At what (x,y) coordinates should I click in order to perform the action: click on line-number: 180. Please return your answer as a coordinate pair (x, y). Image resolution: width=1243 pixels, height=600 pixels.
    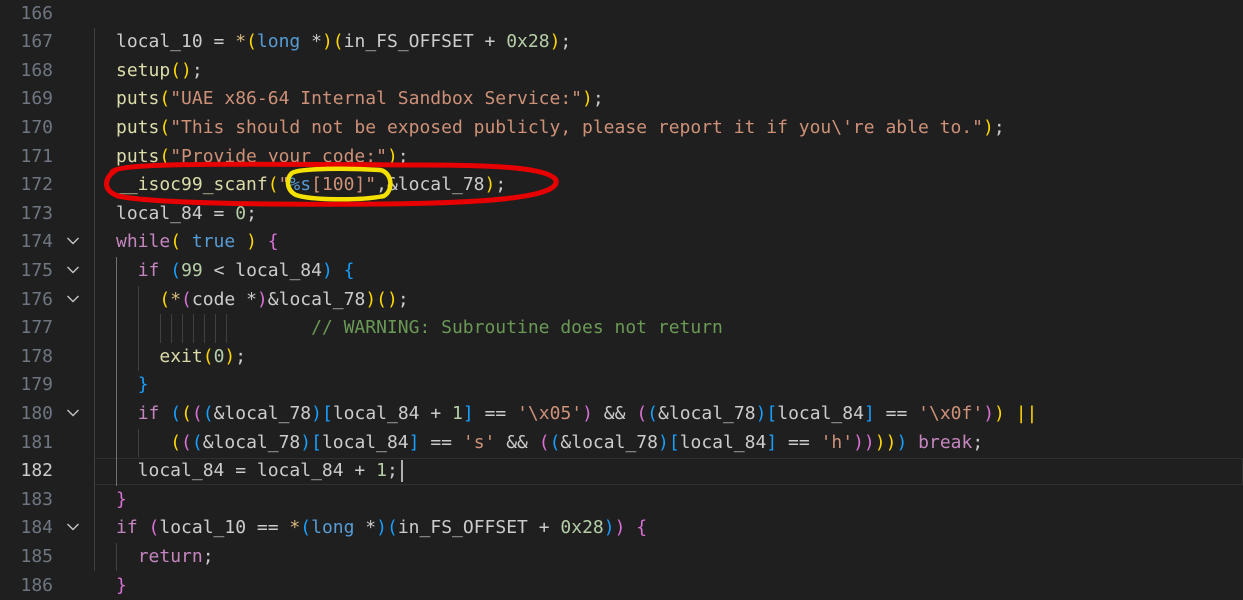
    Looking at the image, I should click on (26, 414).